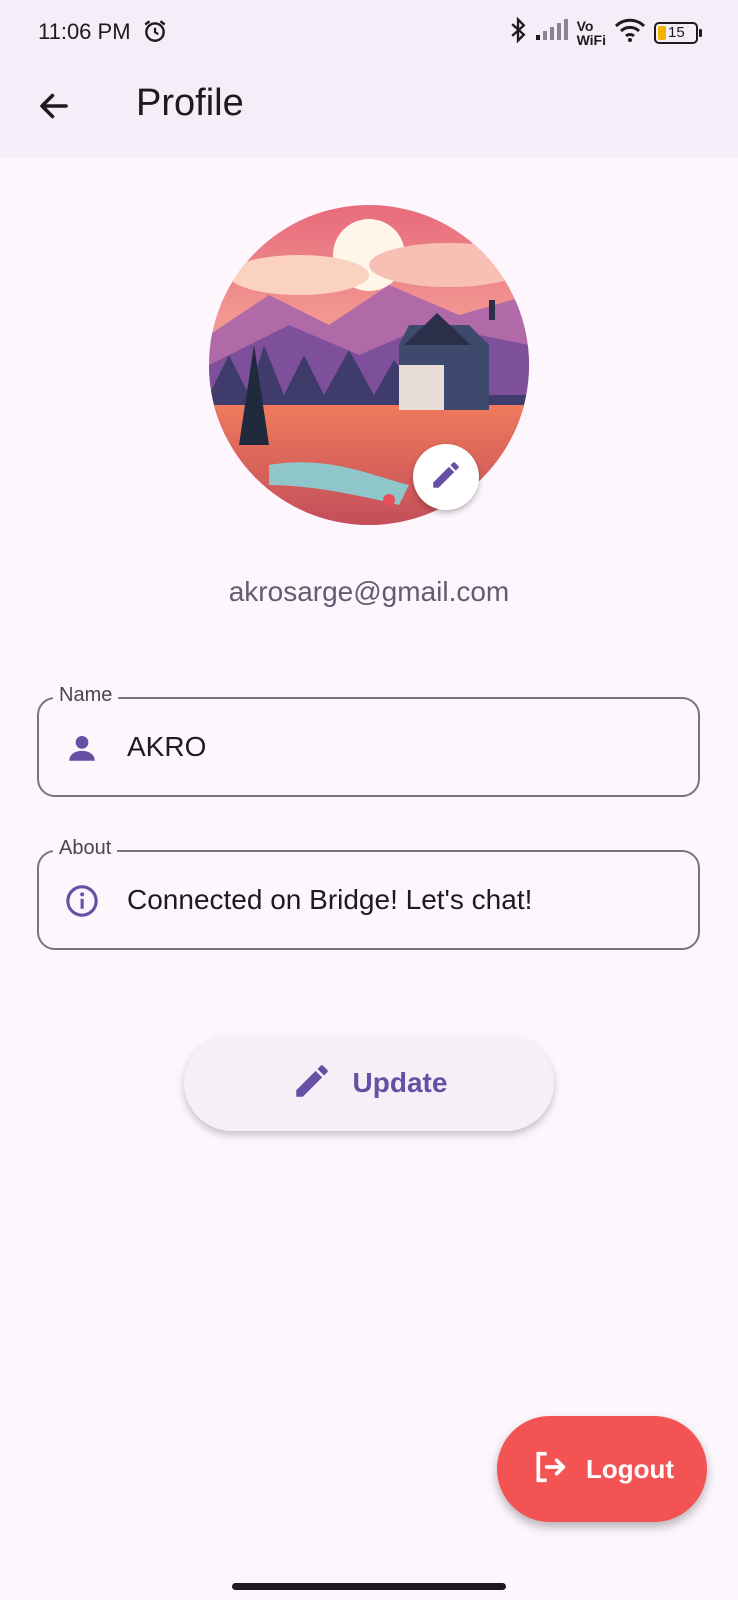 The image size is (738, 1600). I want to click on bluetooth-icon, so click(518, 32).